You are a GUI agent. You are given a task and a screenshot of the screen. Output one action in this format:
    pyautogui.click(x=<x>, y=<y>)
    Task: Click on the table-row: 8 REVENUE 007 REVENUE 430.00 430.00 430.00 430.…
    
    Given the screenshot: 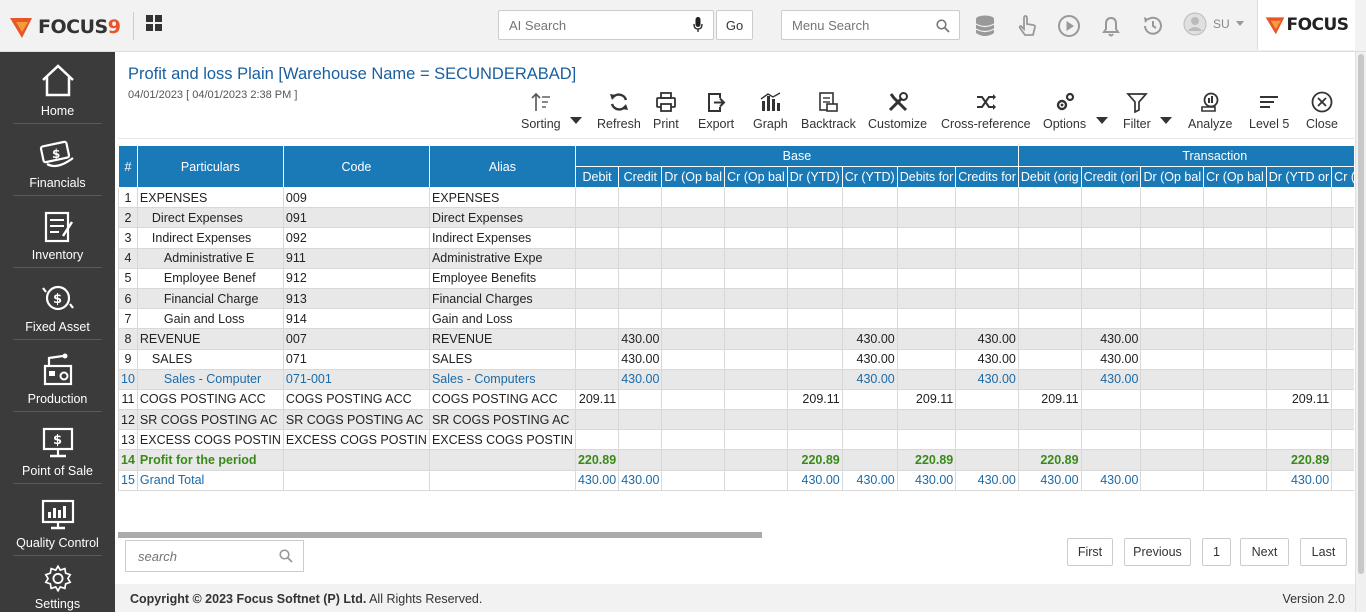 What is the action you would take?
    pyautogui.click(x=736, y=339)
    